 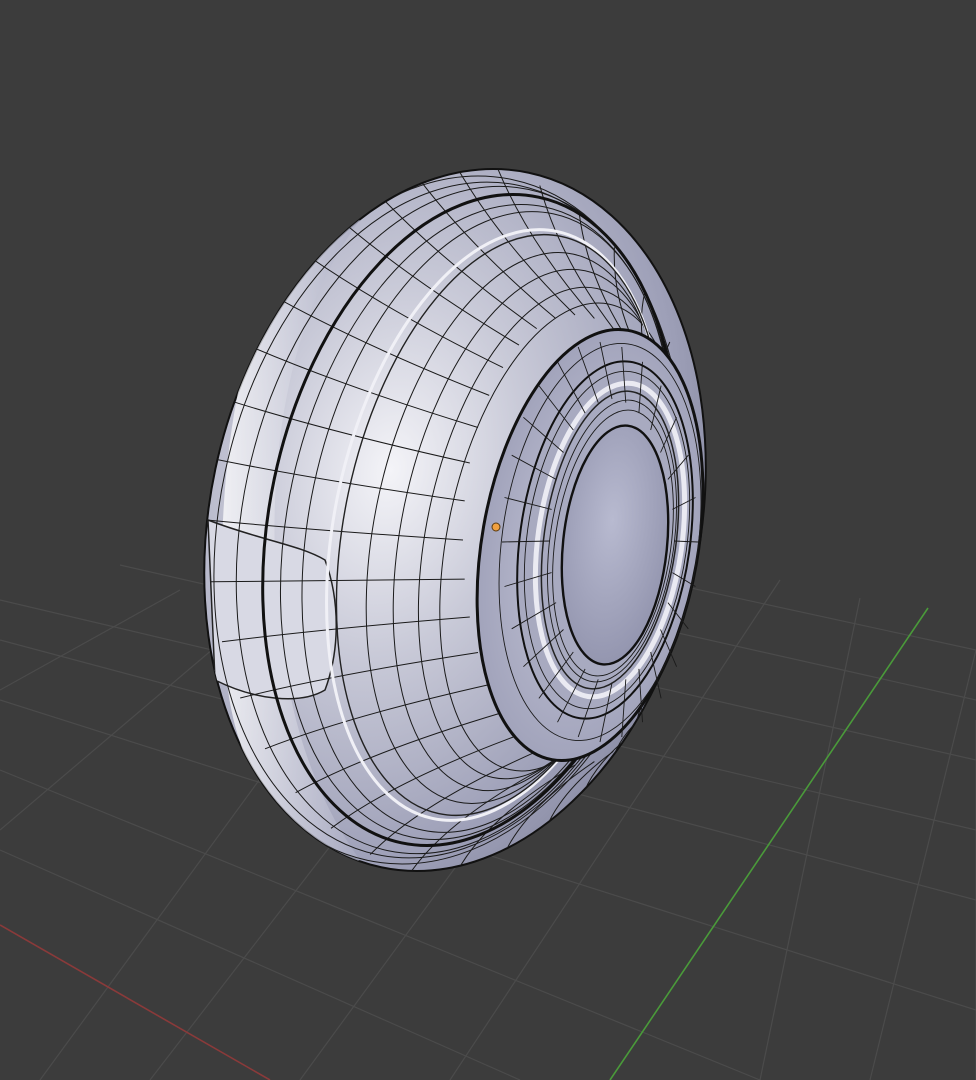 I want to click on object-origin-dot, so click(x=496, y=527).